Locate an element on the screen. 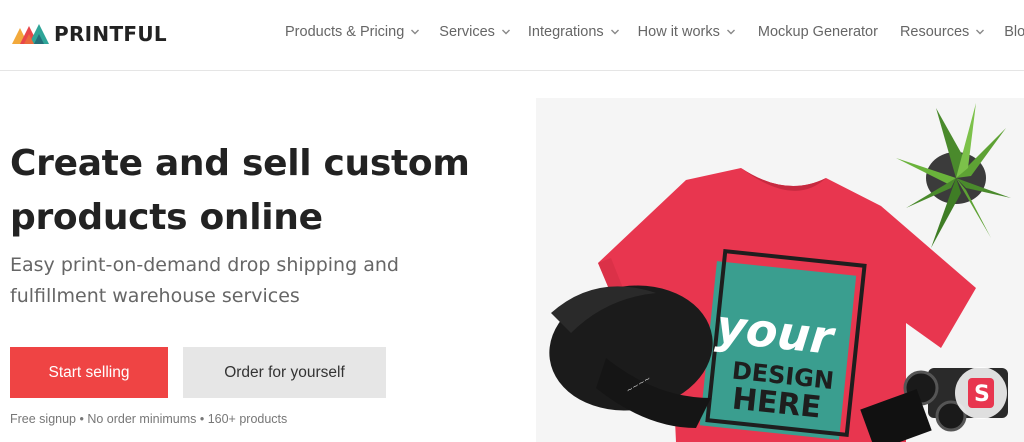 The width and height of the screenshot is (1024, 442). nav-item-products-pricing: Products & Pricing is located at coordinates (352, 32).